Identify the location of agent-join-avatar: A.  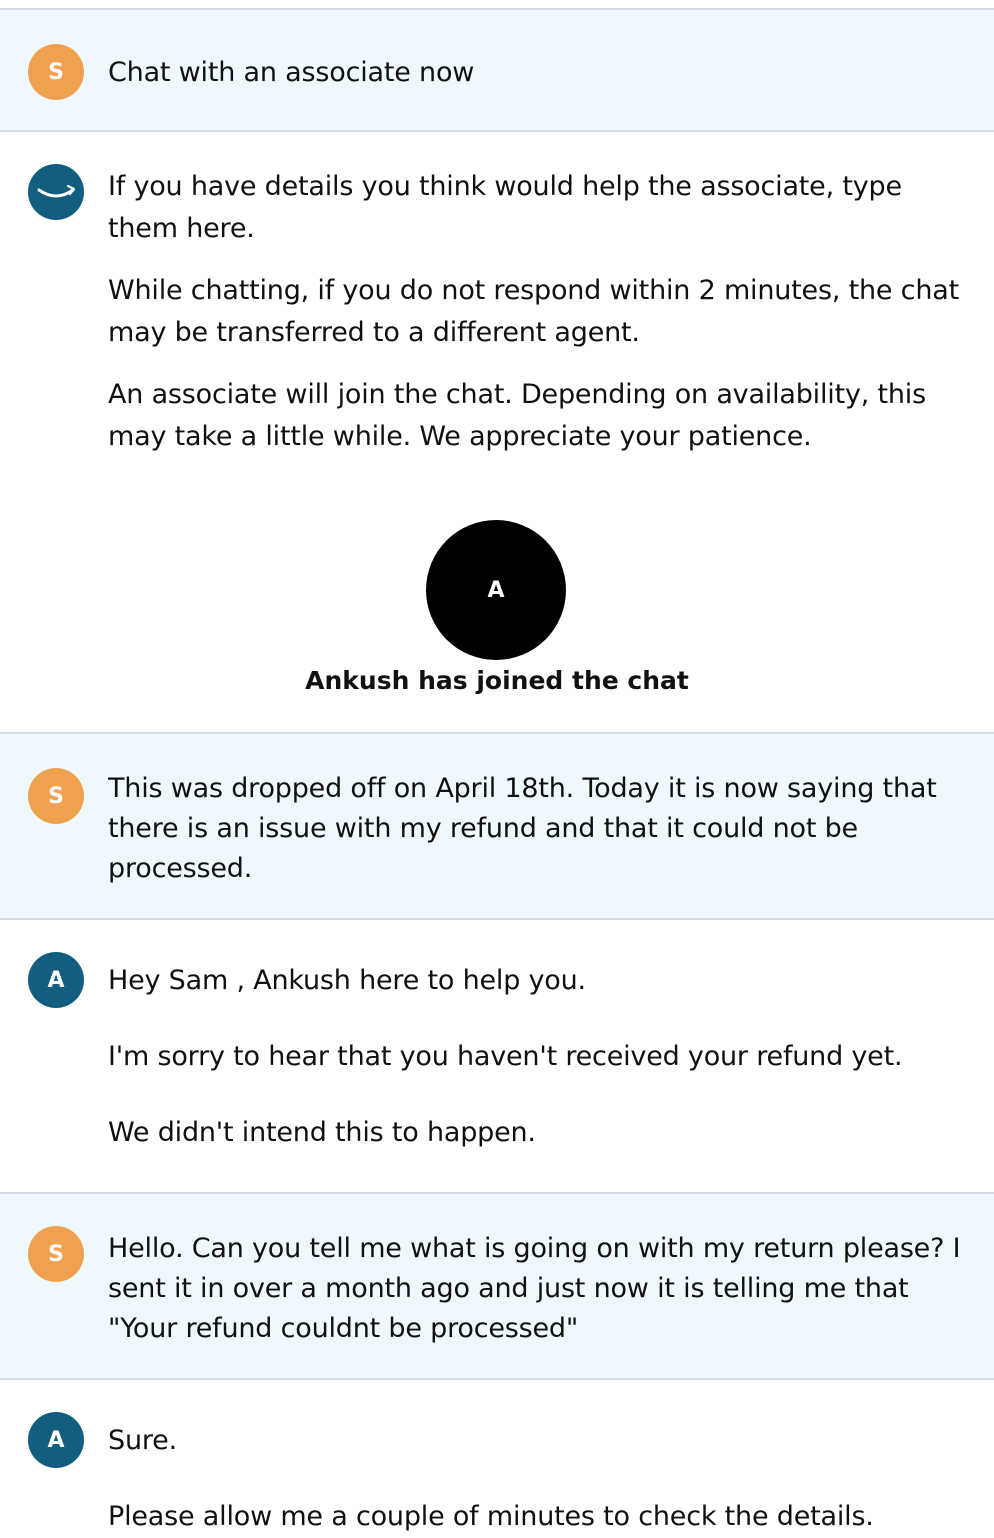
(496, 590).